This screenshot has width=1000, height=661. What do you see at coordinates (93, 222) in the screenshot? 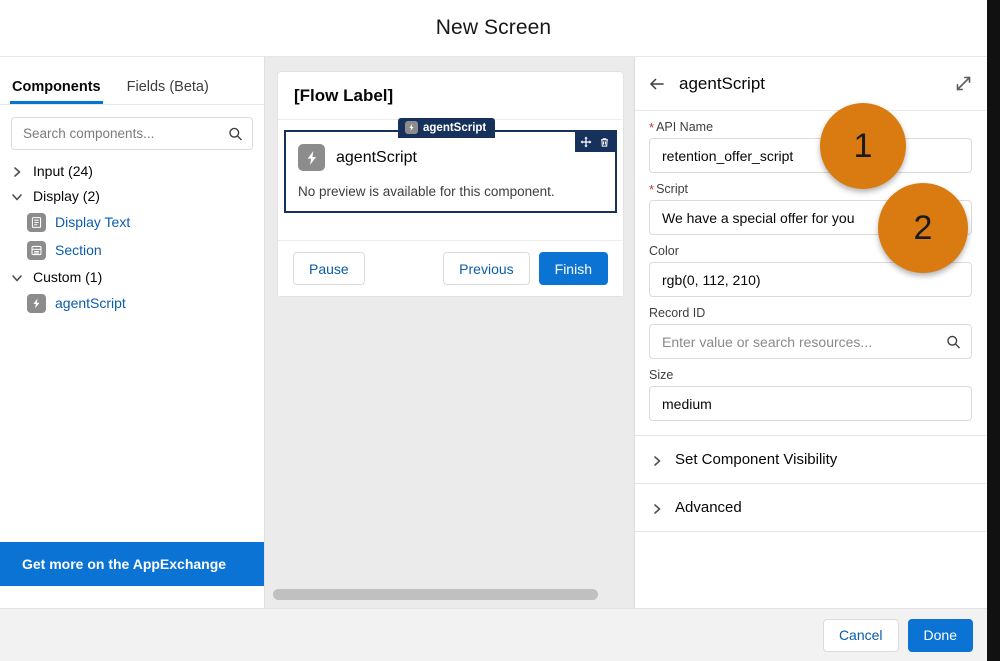
I see `palette-item-label: Display Text` at bounding box center [93, 222].